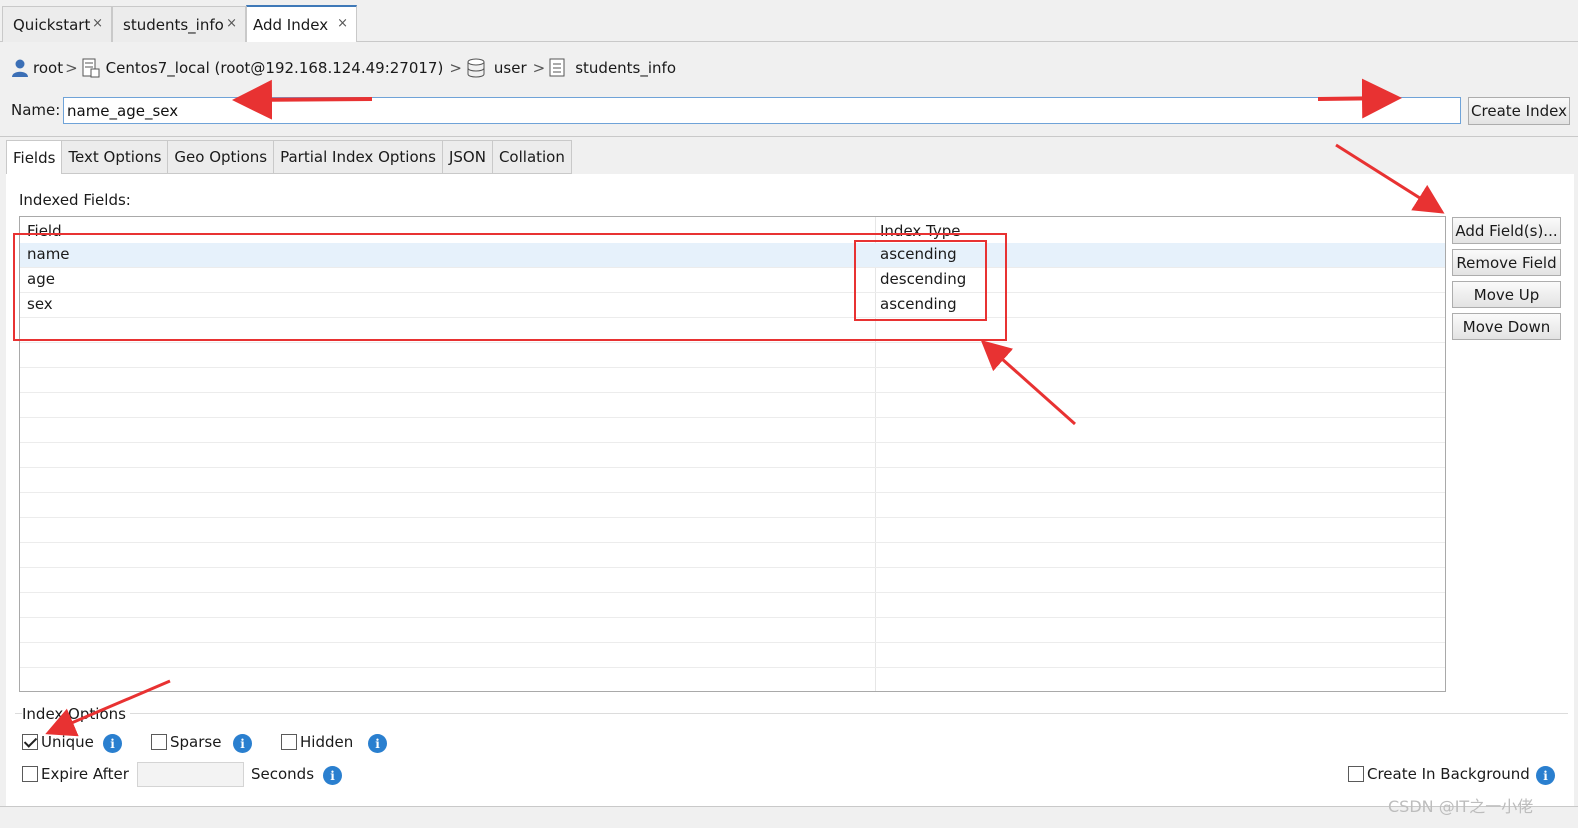  I want to click on watermark: CSDN @IT之一小佬, so click(1461, 806).